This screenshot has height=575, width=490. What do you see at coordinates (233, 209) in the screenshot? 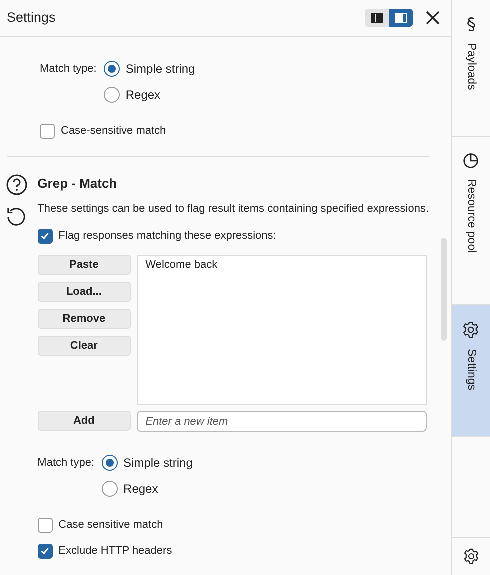
I see `section-description: These settings can be used to flag result items containing specified expressions.` at bounding box center [233, 209].